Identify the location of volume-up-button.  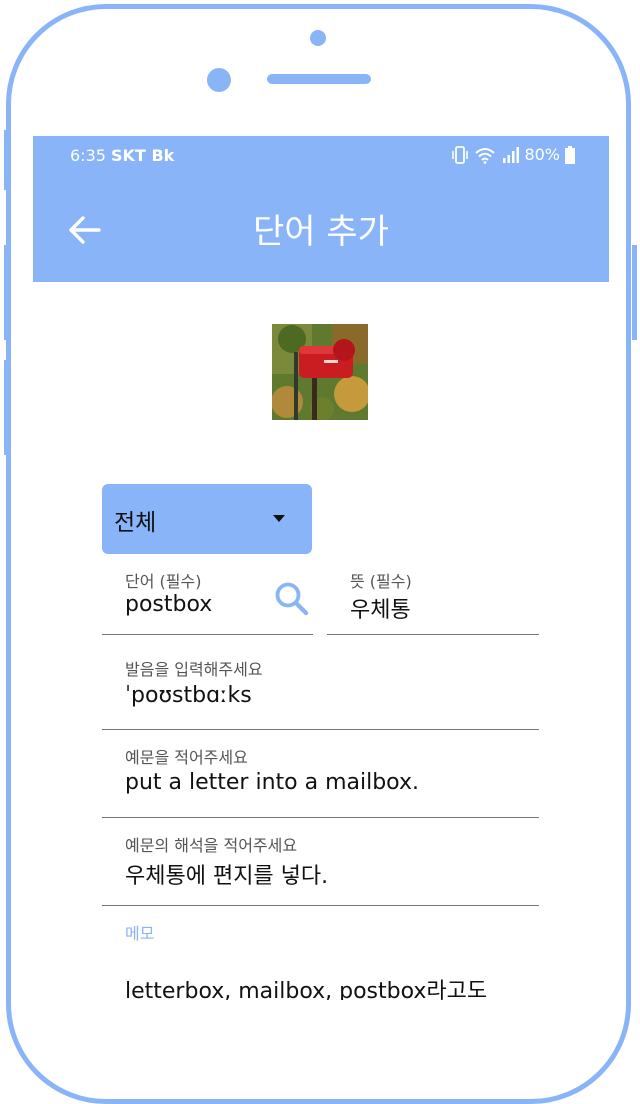
(6, 160).